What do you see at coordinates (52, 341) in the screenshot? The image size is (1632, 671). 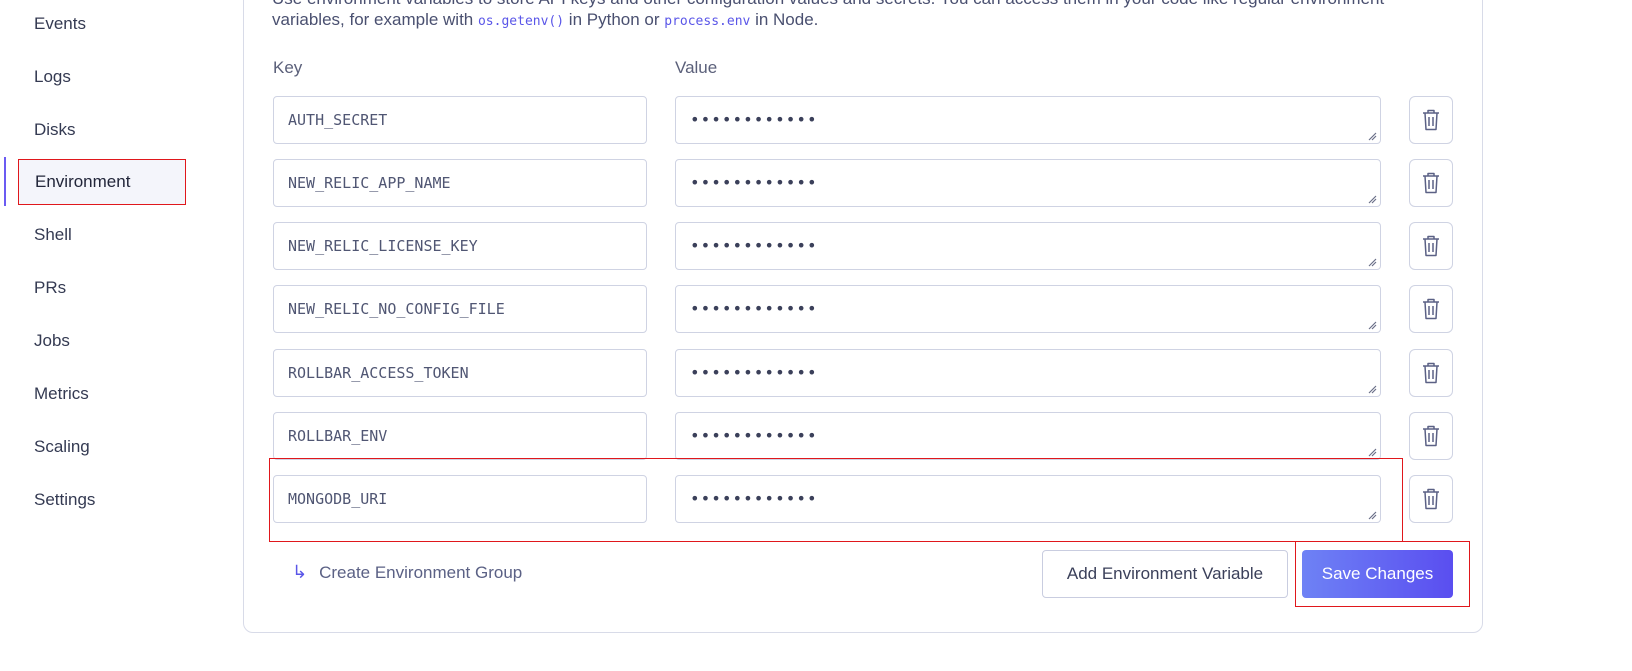 I see `sidebar-item-jobs: Jobs` at bounding box center [52, 341].